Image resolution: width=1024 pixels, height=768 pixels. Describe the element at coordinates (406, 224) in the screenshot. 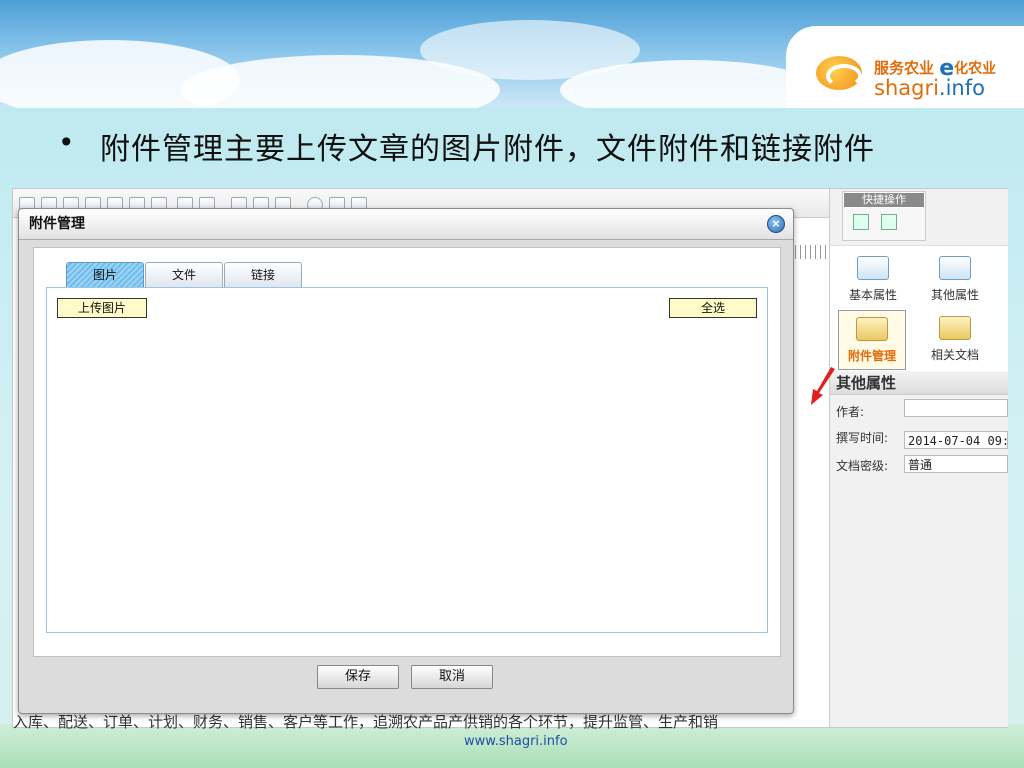

I see `dialog-title: 附件管理` at that location.